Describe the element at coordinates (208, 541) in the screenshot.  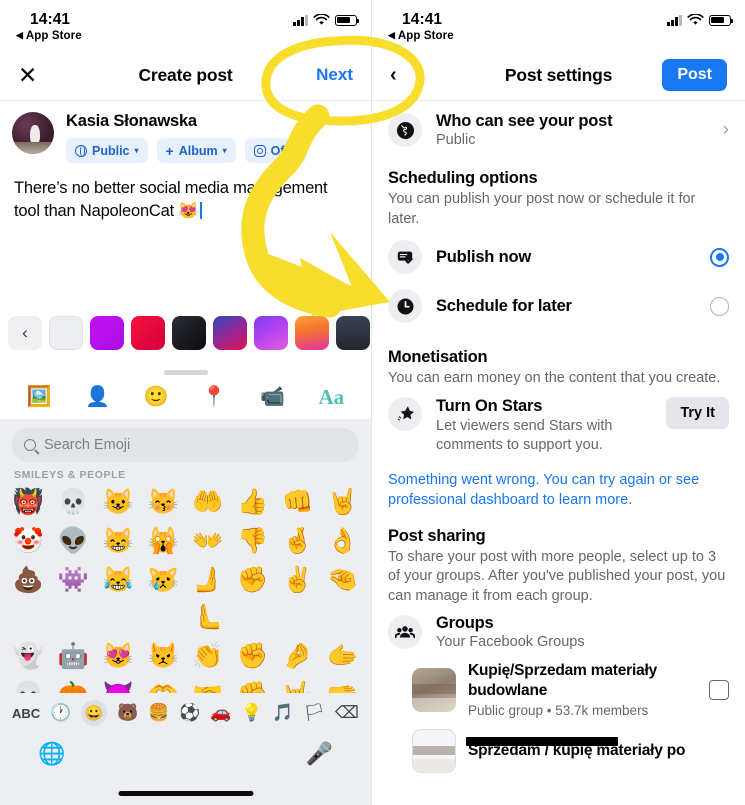
I see `emoji-cell: 👐` at that location.